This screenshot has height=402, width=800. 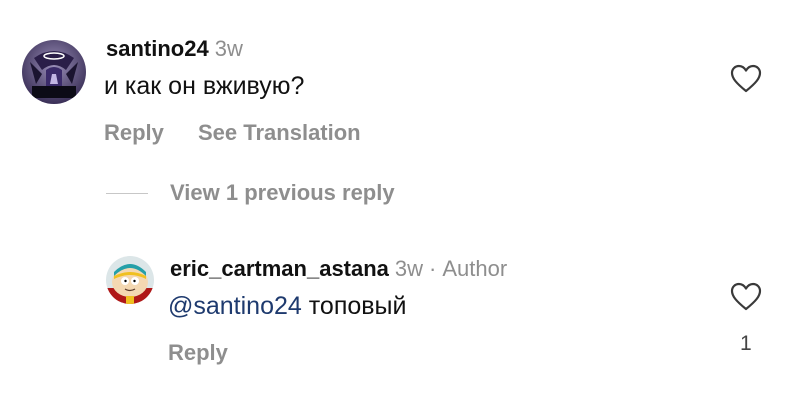 I want to click on reply-avatar, so click(x=130, y=280).